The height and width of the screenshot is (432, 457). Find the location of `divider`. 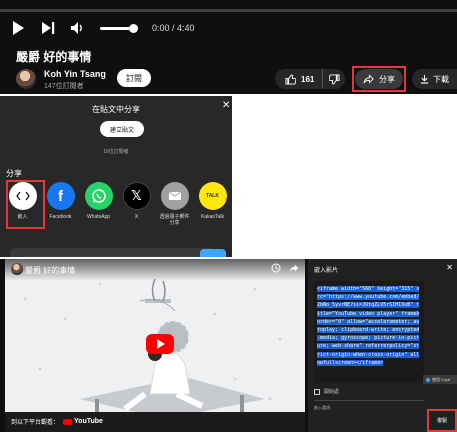

divider is located at coordinates (369, 400).